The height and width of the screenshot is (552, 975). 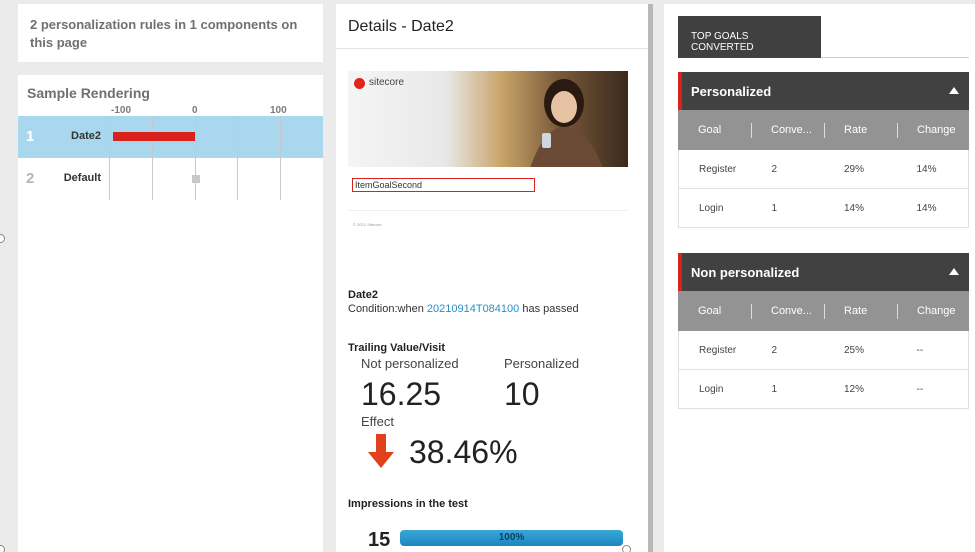 I want to click on cell-rate: 12%, so click(x=854, y=389).